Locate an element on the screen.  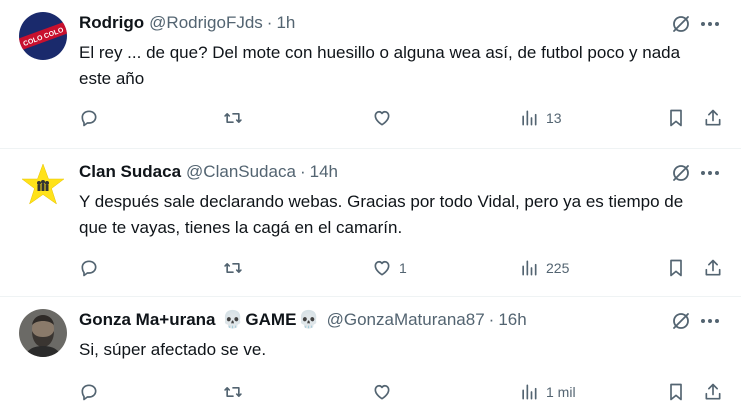
like-count: 1 is located at coordinates (403, 268).